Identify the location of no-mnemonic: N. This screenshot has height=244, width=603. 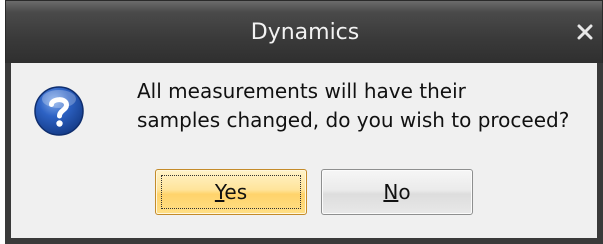
(391, 192).